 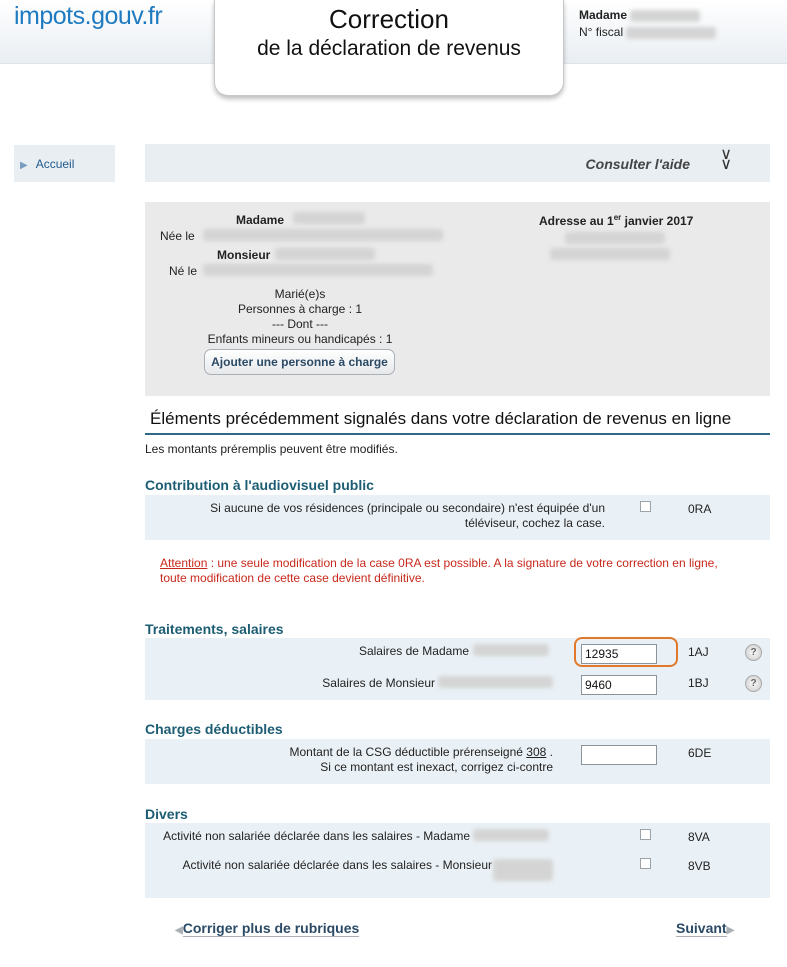 I want to click on salaires-monsieur-input, so click(x=619, y=685).